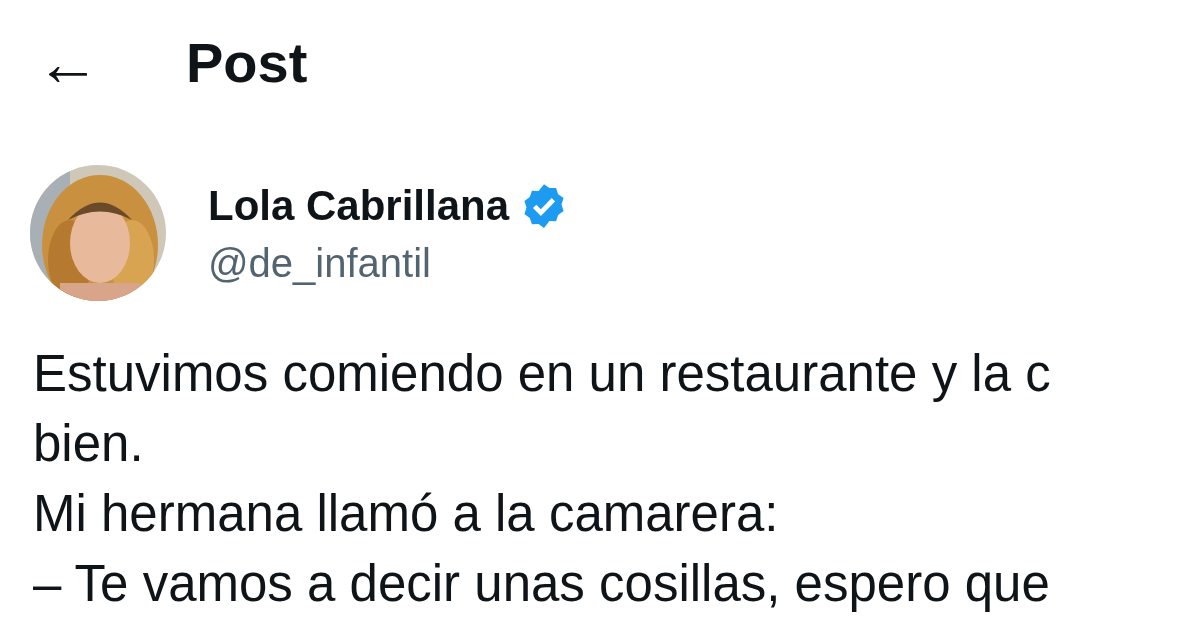 Image resolution: width=1200 pixels, height=630 pixels. Describe the element at coordinates (389, 263) in the screenshot. I see `author-handle: @de_infantil` at that location.